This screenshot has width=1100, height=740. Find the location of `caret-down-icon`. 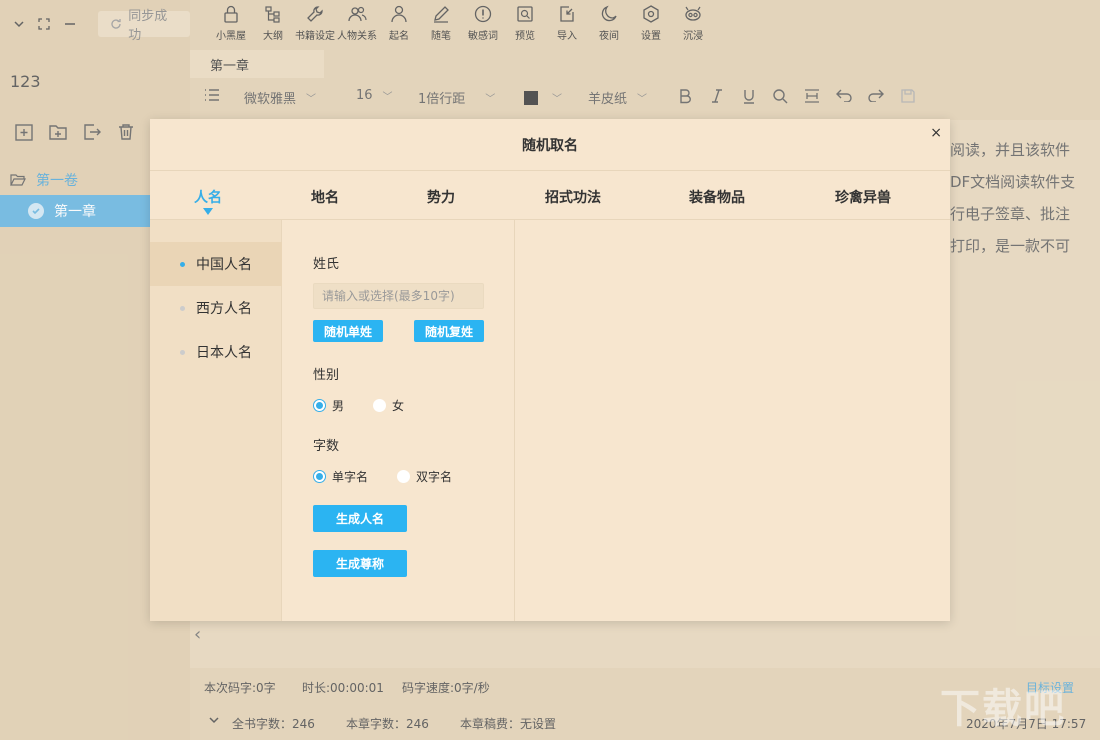

caret-down-icon is located at coordinates (208, 211).